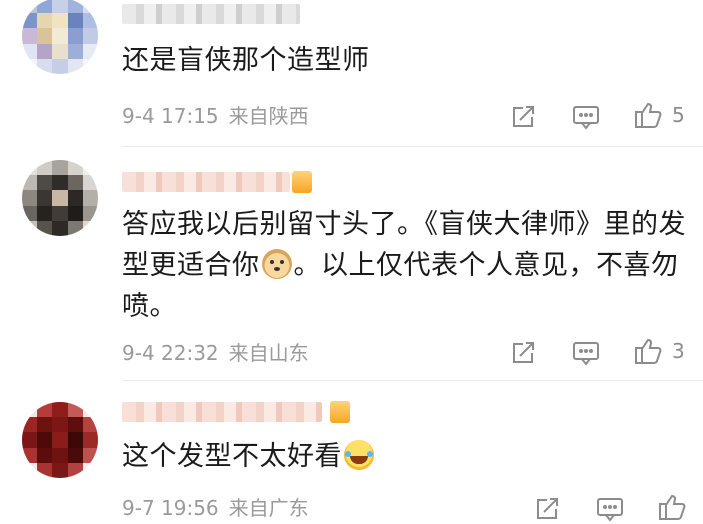 This screenshot has height=524, width=703. What do you see at coordinates (276, 264) in the screenshot?
I see `doge-emoji-icon` at bounding box center [276, 264].